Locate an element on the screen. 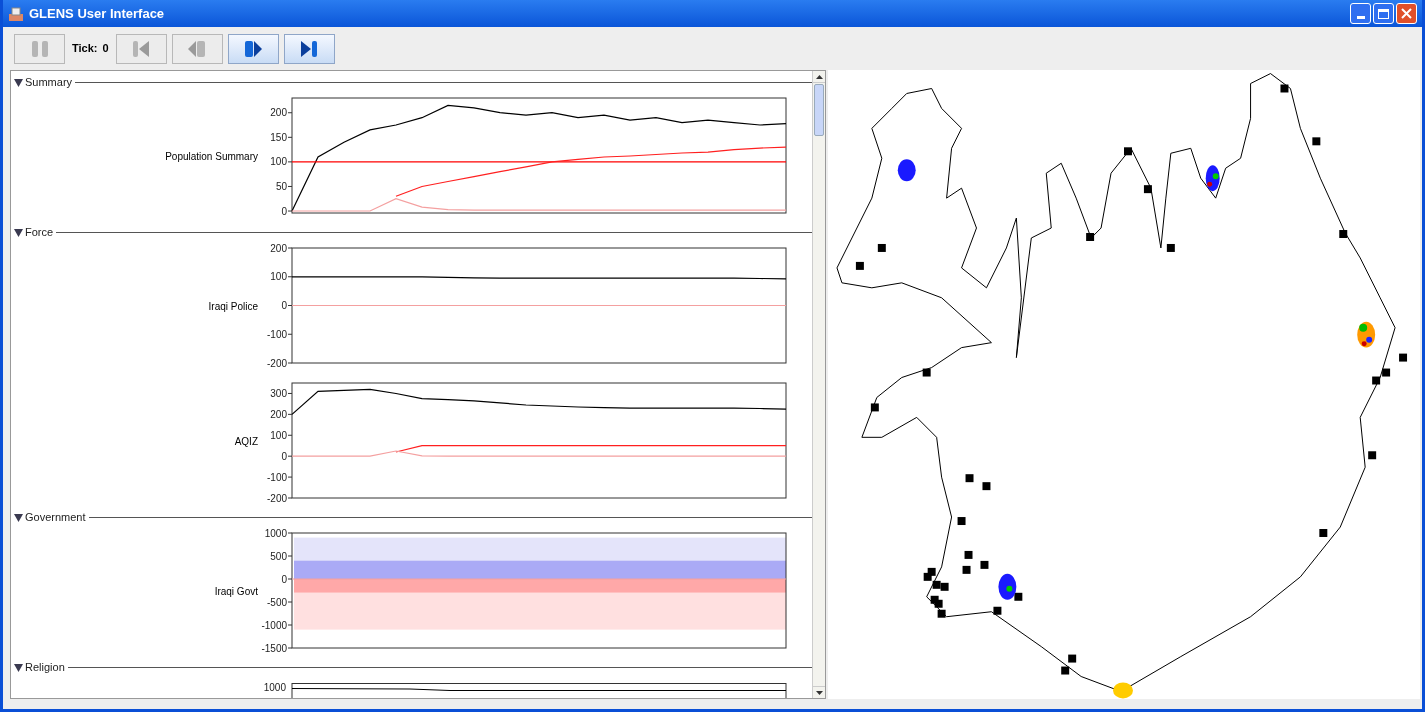 The width and height of the screenshot is (1425, 712). last-icon is located at coordinates (309, 48).